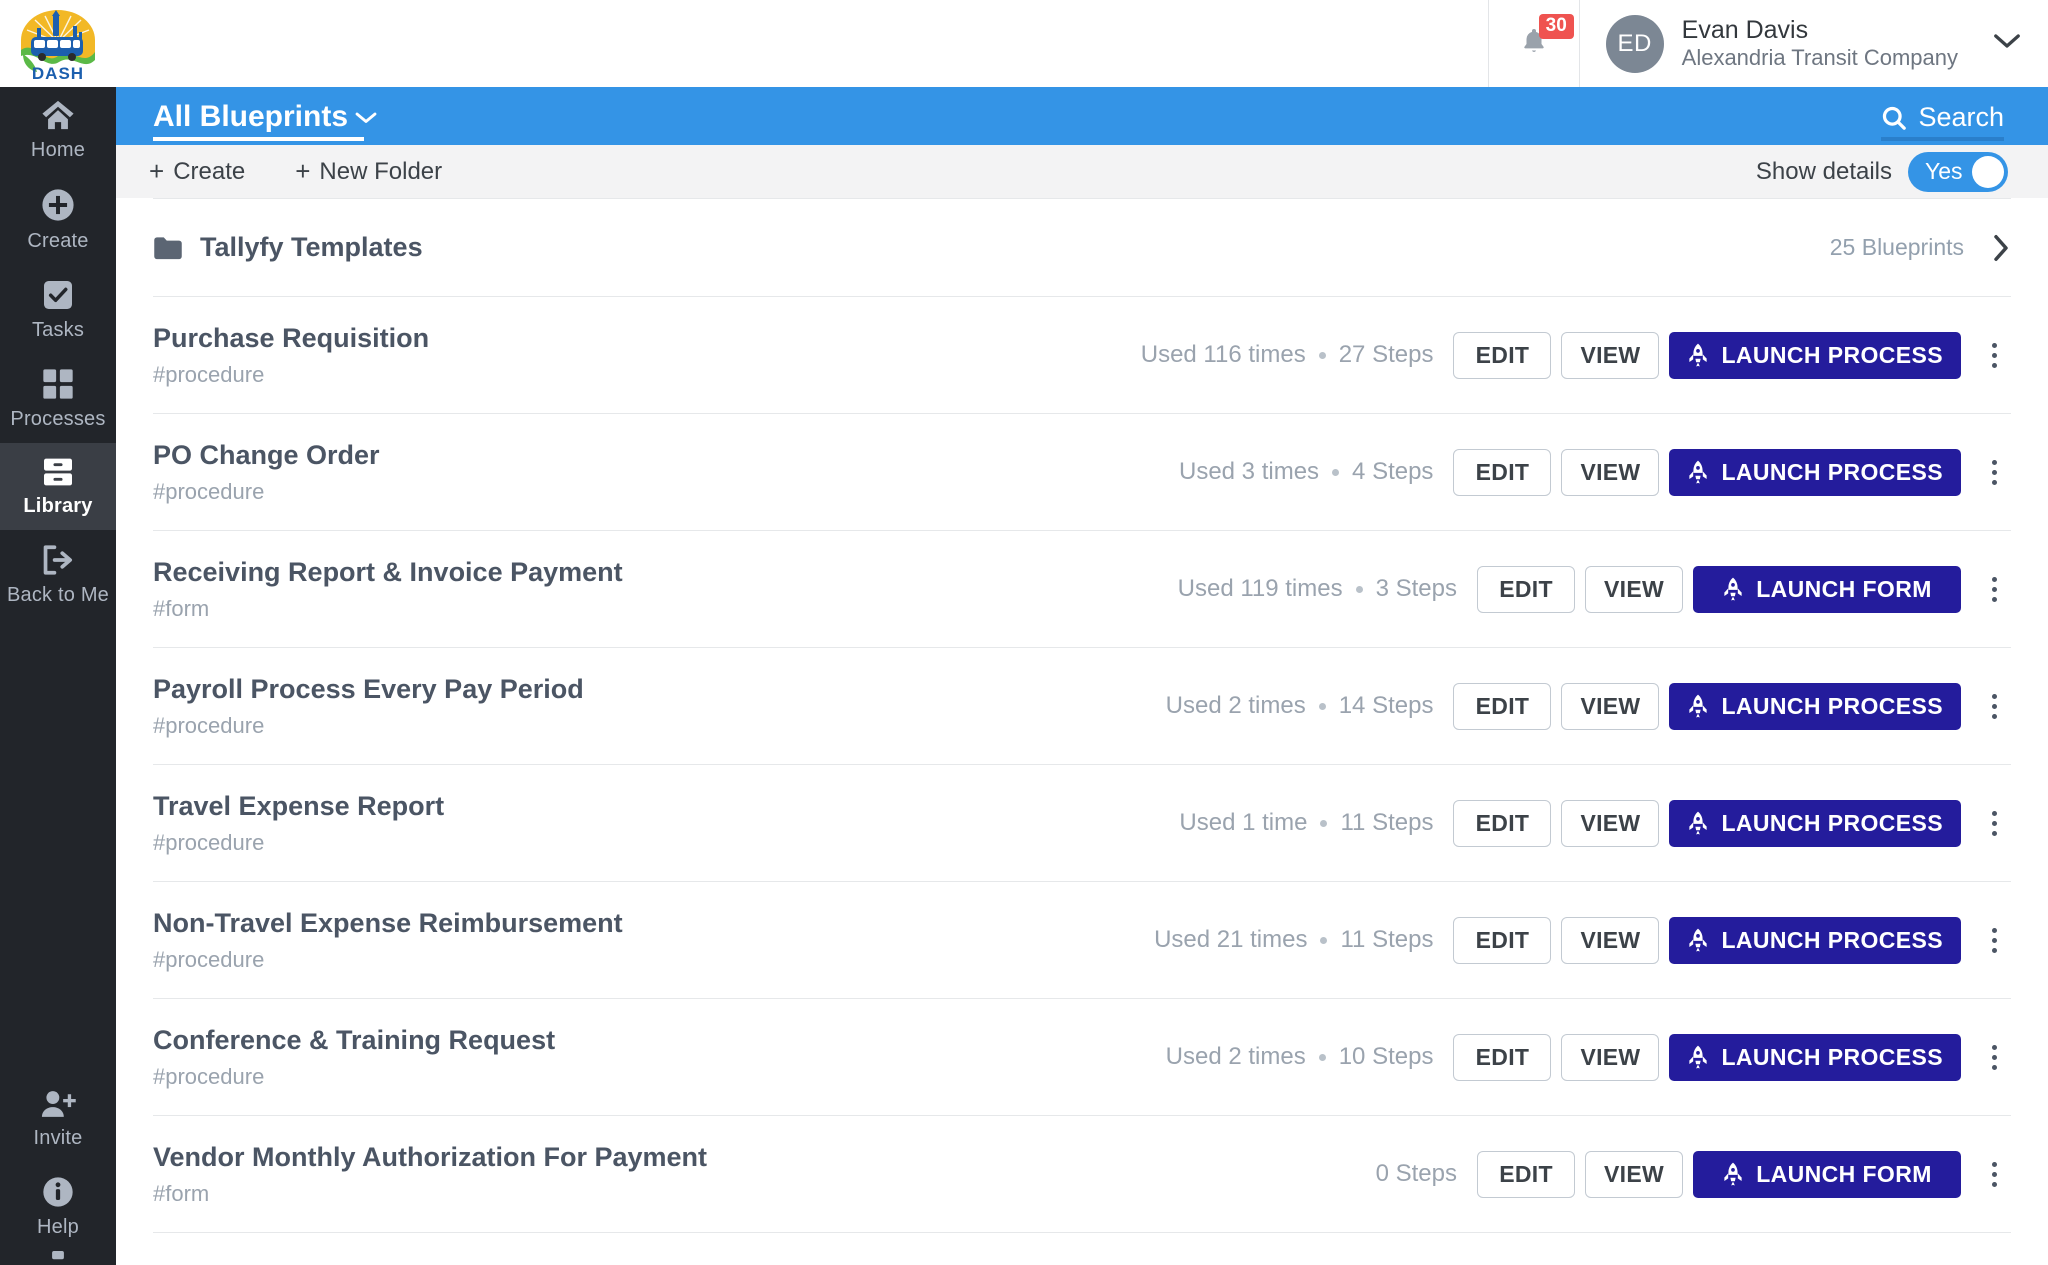 The image size is (2048, 1265). I want to click on new-folder-button: + New Folder, so click(368, 171).